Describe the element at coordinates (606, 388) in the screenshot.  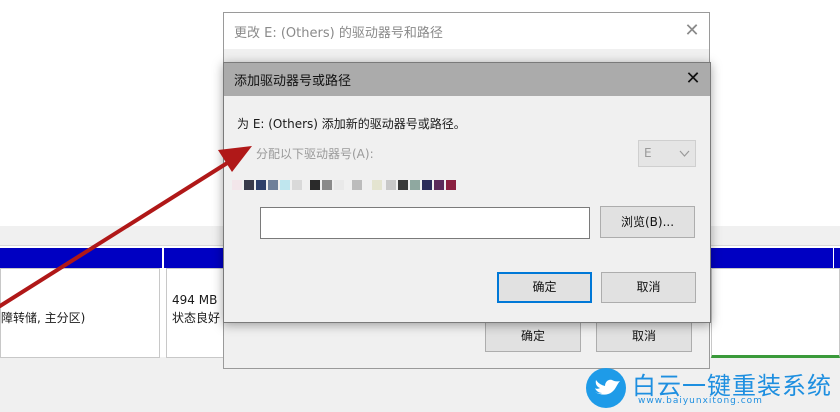
I see `bird-logo-icon` at that location.